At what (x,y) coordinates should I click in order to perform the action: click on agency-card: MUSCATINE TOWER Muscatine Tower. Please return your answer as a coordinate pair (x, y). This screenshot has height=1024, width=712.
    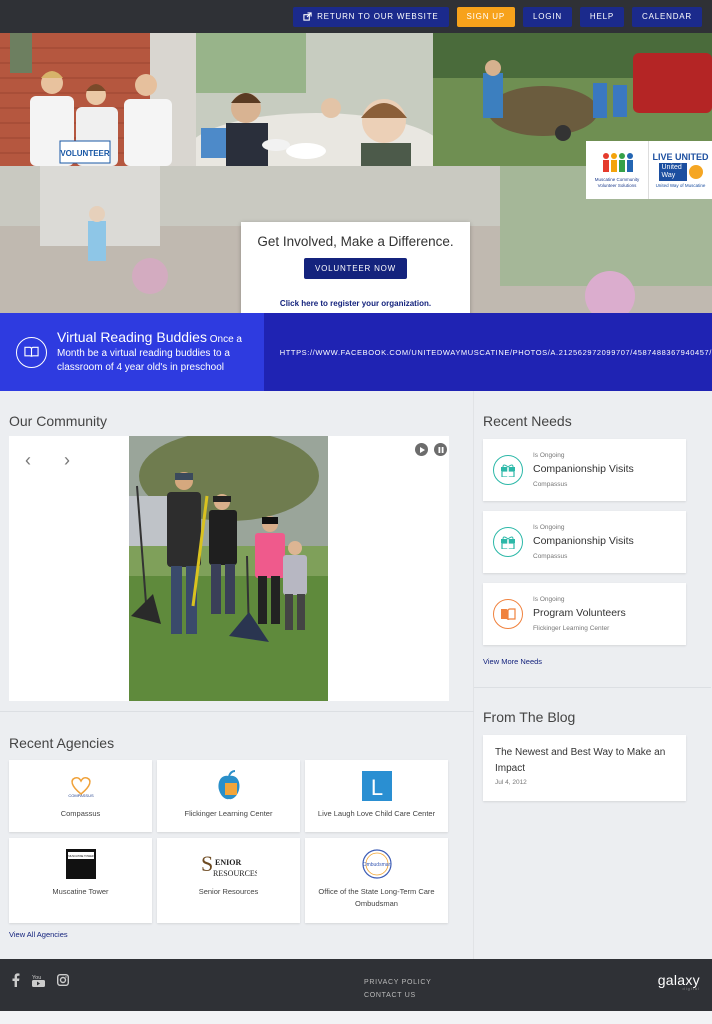
    Looking at the image, I should click on (80, 880).